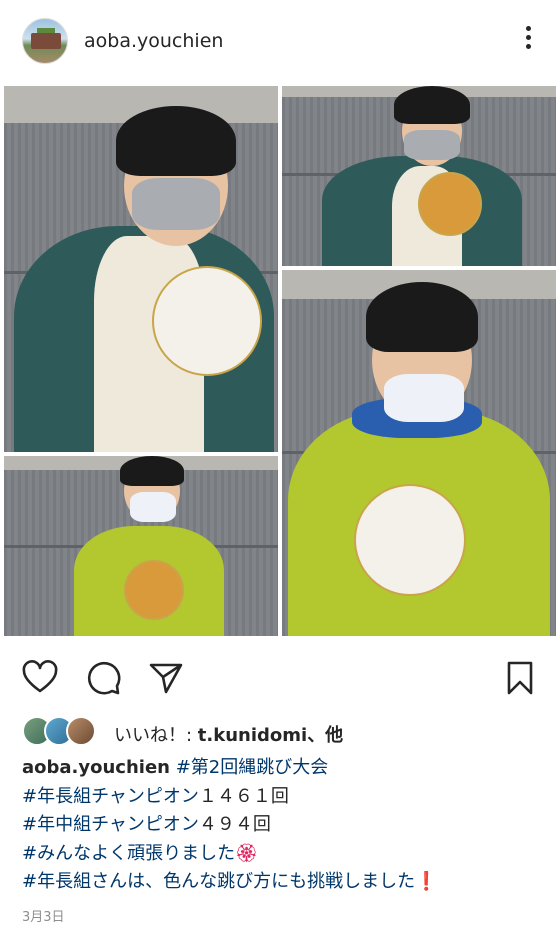  What do you see at coordinates (243, 796) in the screenshot?
I see `caption-text: １４６１回` at bounding box center [243, 796].